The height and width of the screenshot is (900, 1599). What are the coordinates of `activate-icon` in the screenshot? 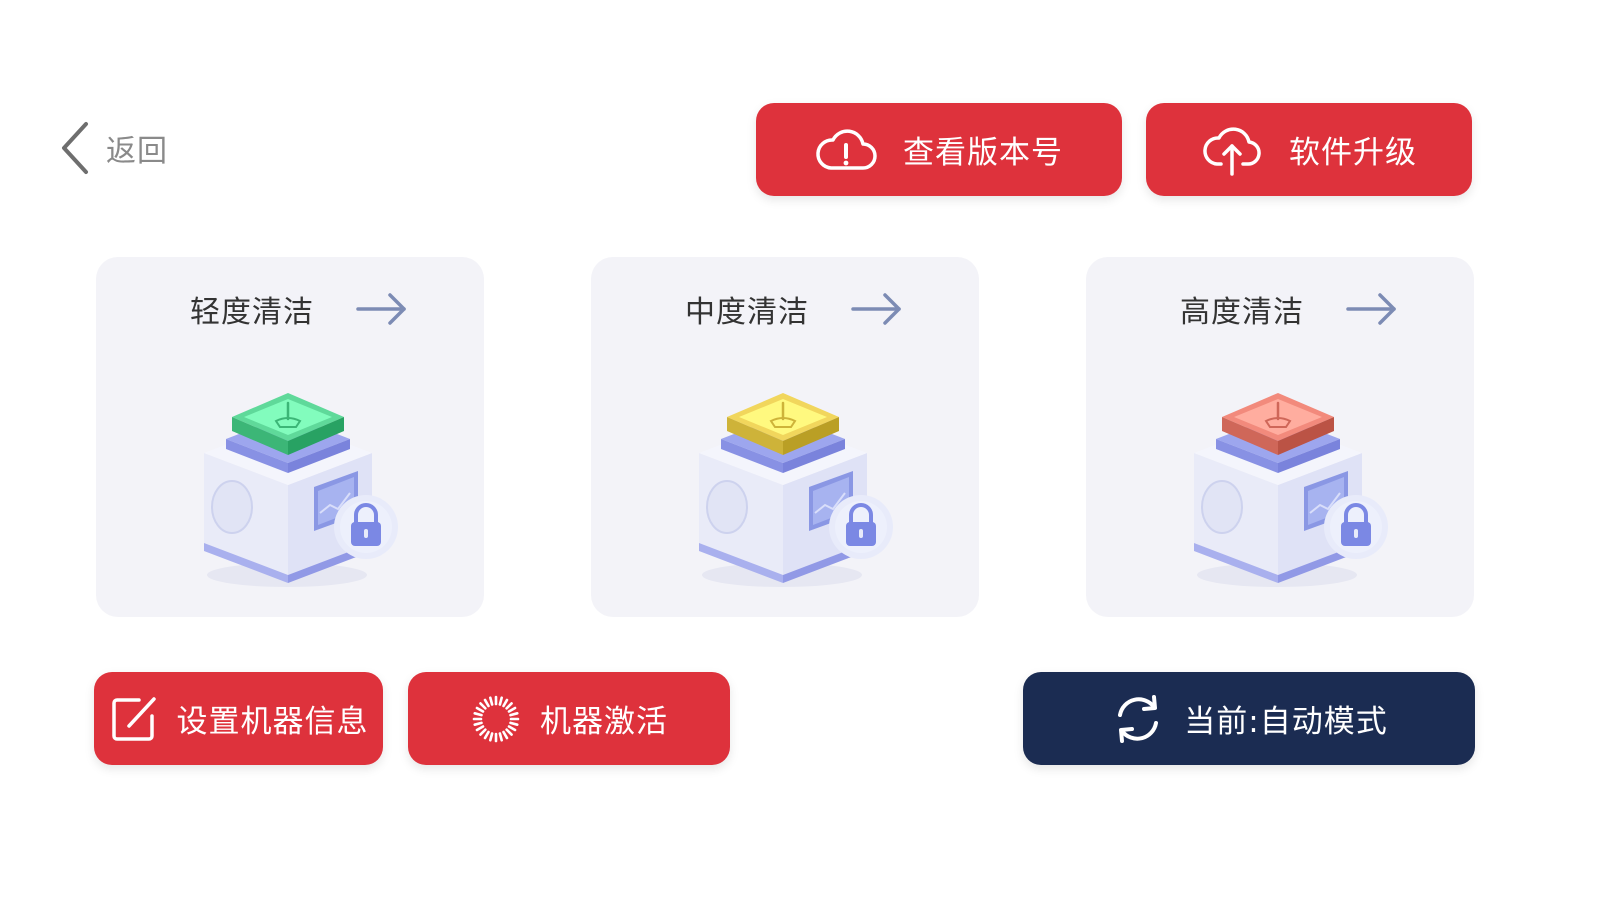 It's located at (496, 718).